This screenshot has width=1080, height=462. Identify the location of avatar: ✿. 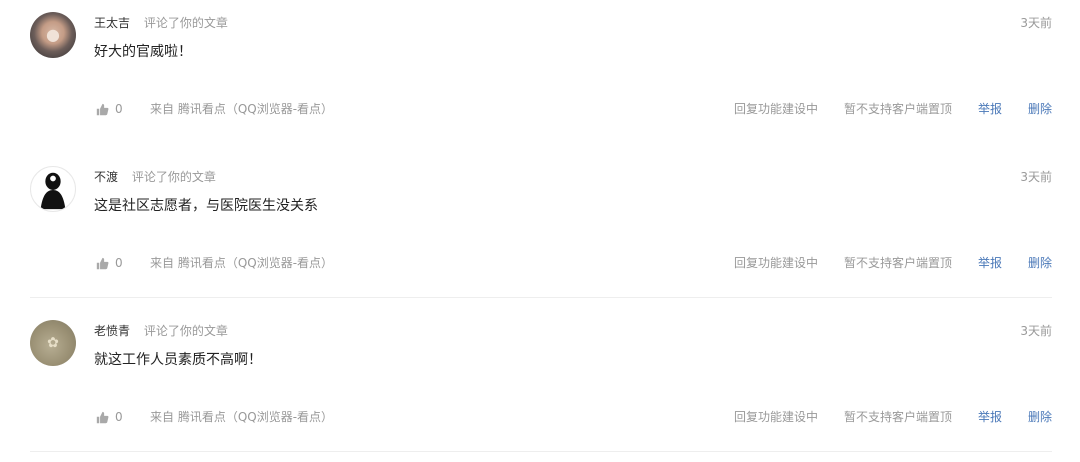
(53, 343).